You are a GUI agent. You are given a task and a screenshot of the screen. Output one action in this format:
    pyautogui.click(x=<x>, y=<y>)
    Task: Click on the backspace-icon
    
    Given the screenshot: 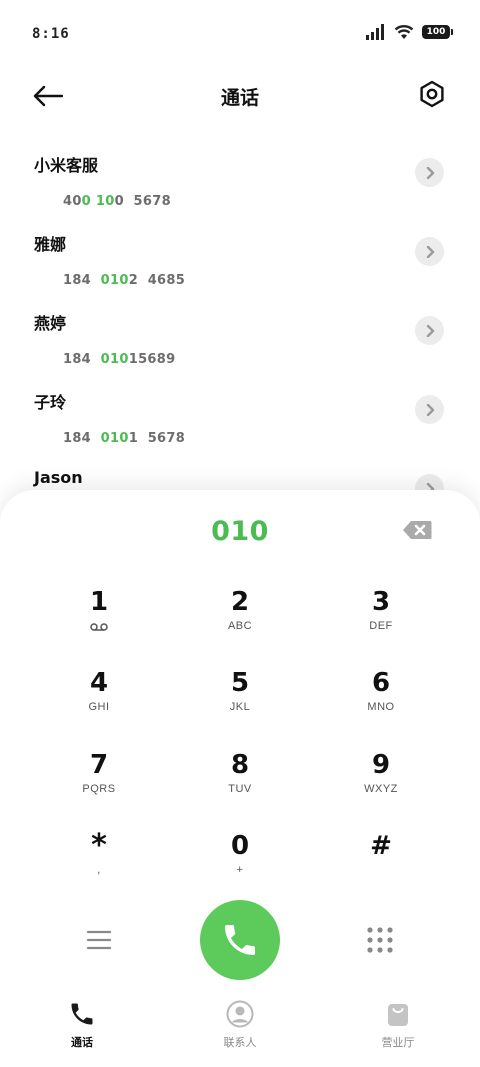 What is the action you would take?
    pyautogui.click(x=417, y=530)
    